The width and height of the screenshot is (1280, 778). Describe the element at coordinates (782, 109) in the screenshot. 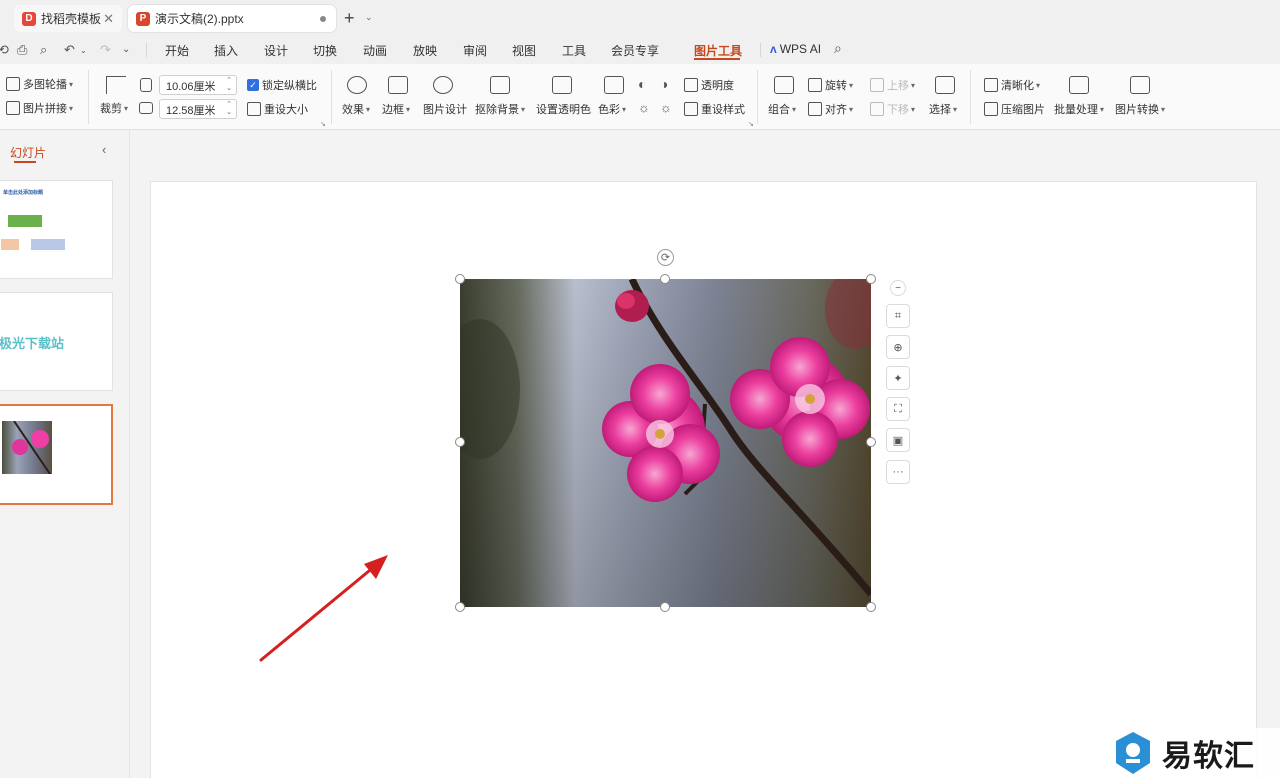

I see `group-button: 组合 ▾` at that location.